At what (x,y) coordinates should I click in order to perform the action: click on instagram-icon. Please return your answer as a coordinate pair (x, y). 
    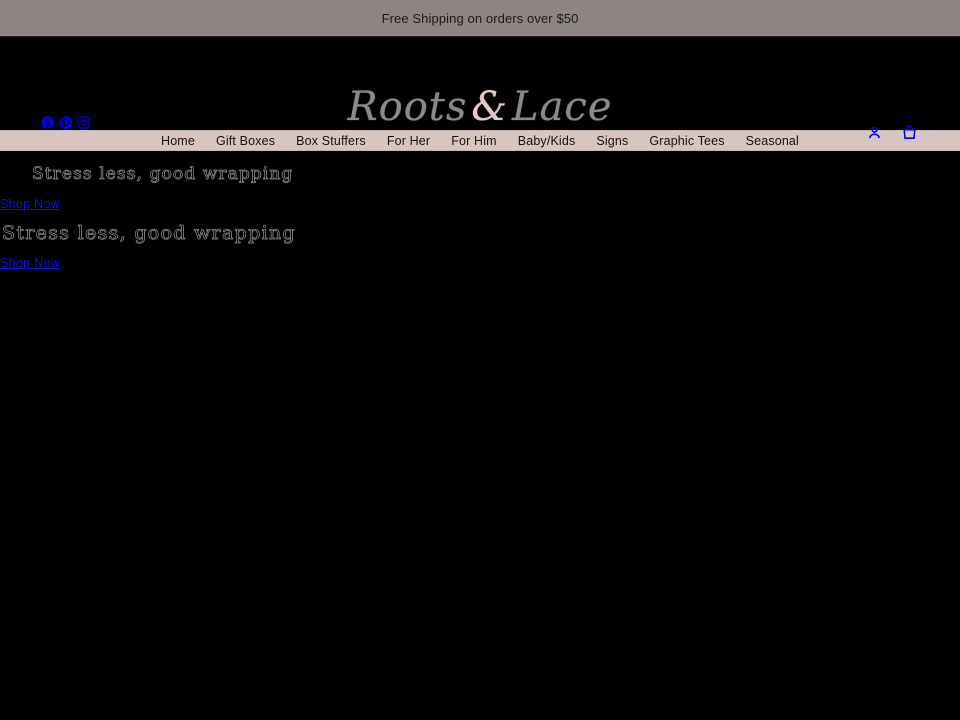
    Looking at the image, I should click on (83, 122).